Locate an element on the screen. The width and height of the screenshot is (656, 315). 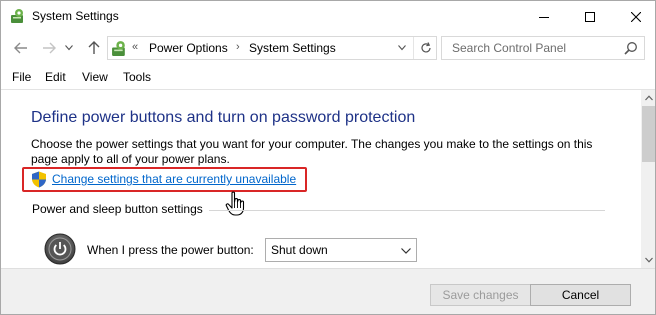
back-button is located at coordinates (21, 48).